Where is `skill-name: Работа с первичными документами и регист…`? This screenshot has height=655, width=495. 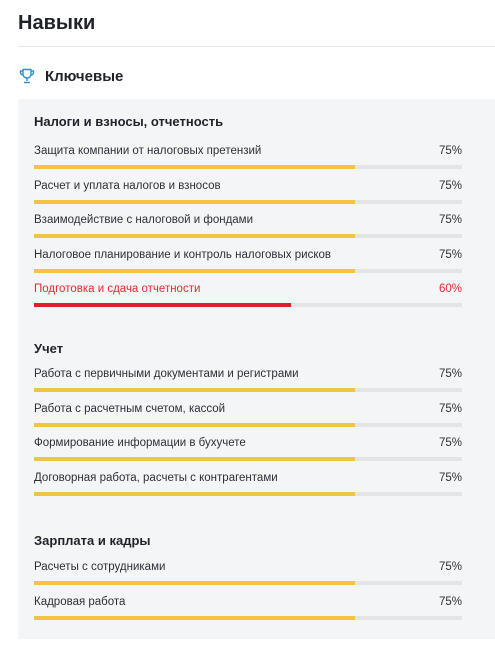 skill-name: Работа с первичными документами и регист… is located at coordinates (166, 374).